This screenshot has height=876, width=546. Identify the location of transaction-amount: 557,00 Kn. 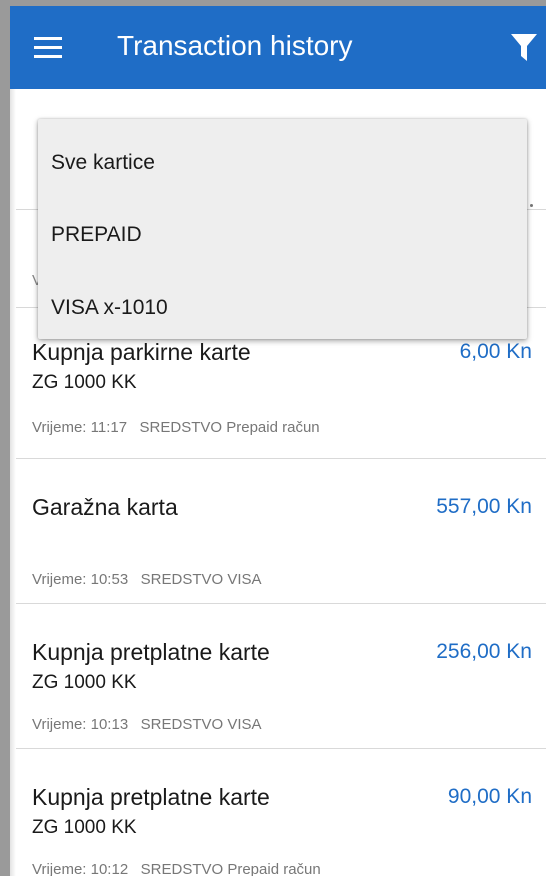
(484, 506).